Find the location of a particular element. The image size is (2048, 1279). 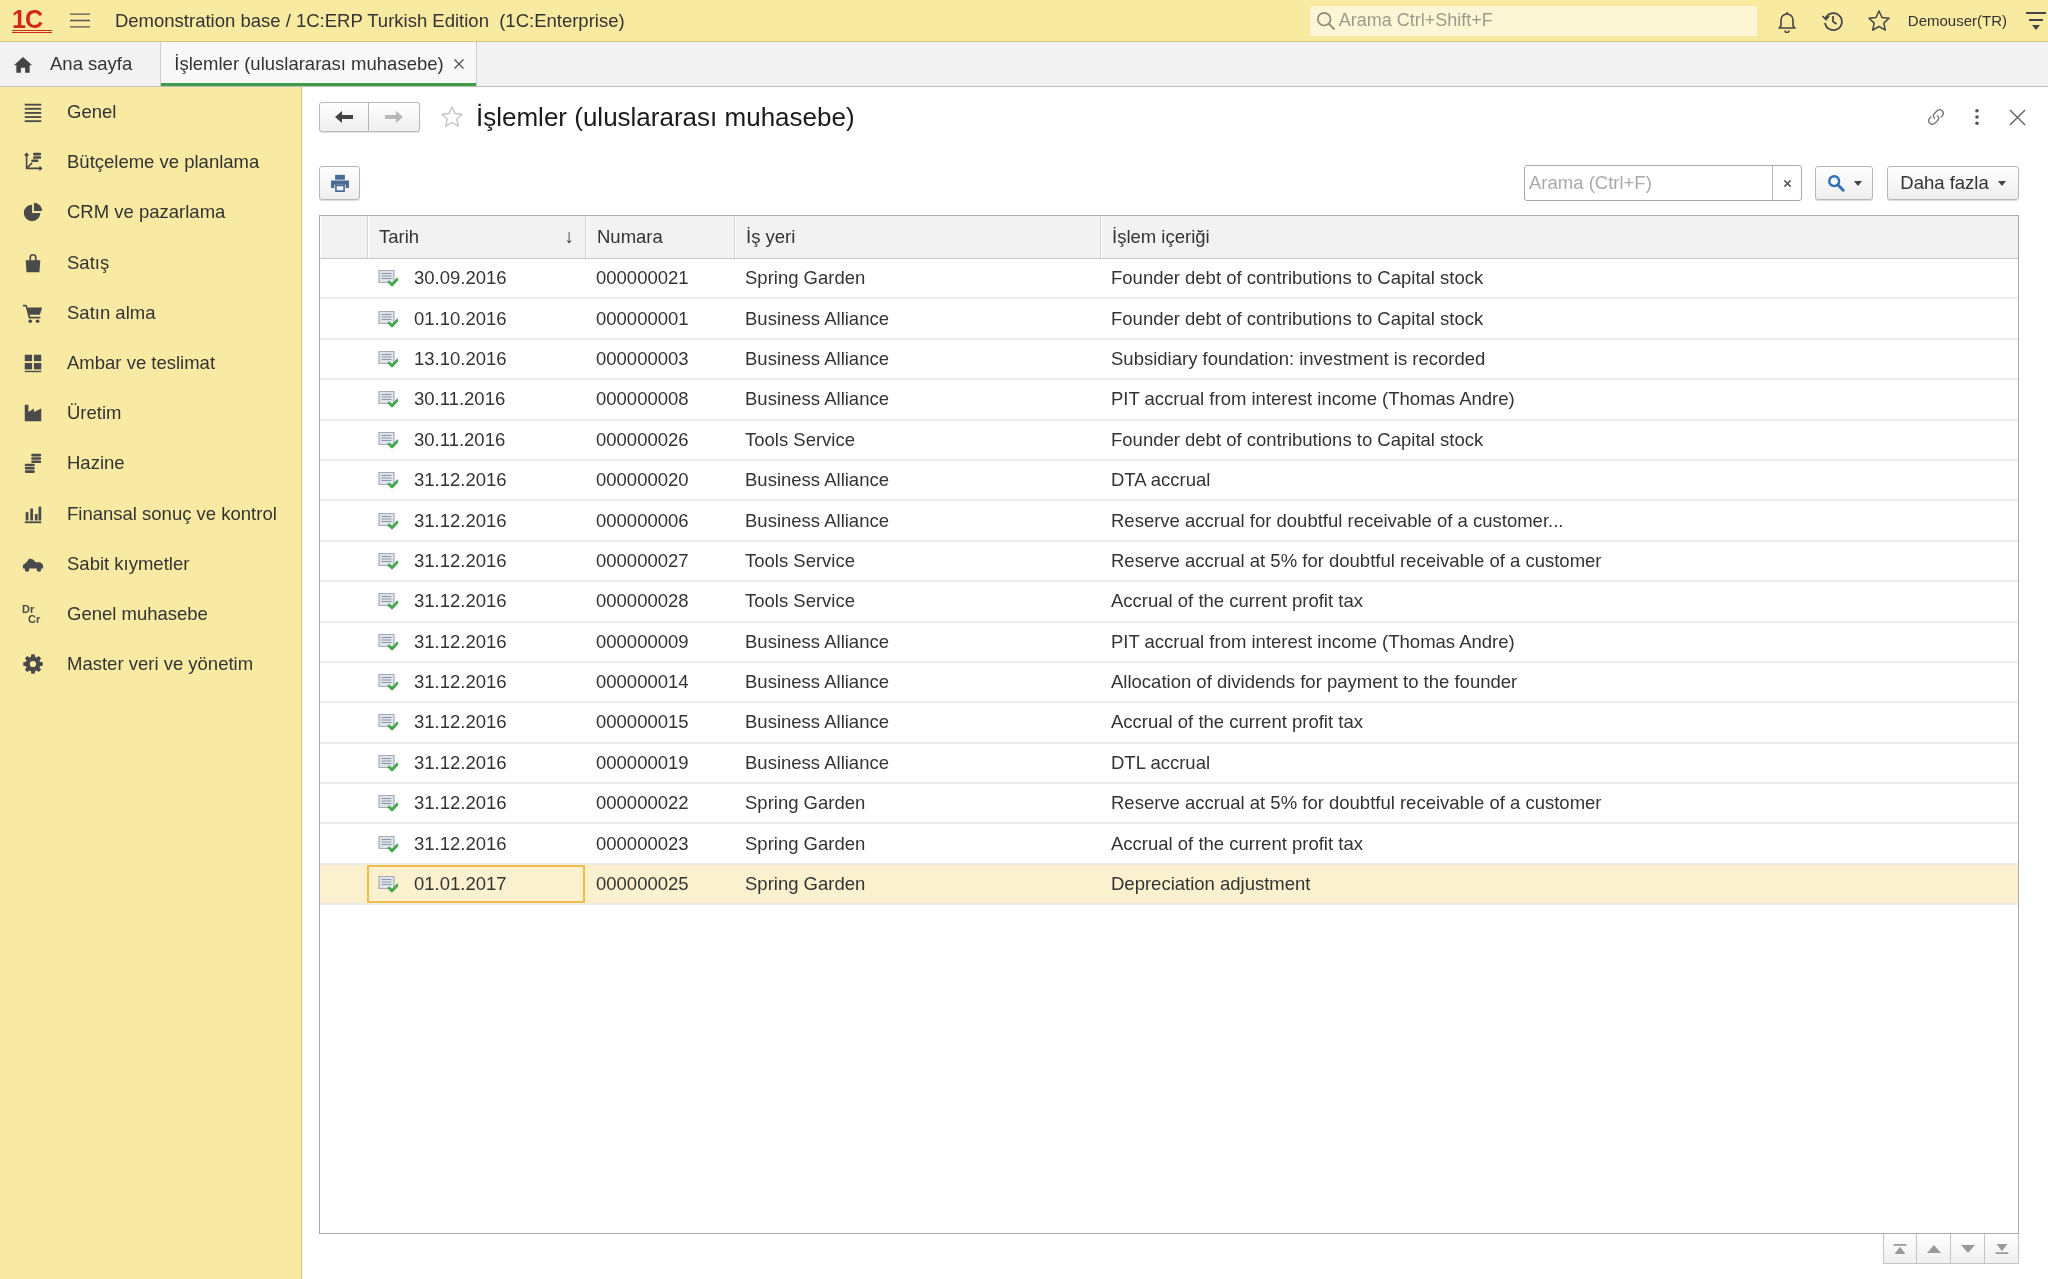

sidebar-item: Finansal sonuç ve kontrol is located at coordinates (150, 513).